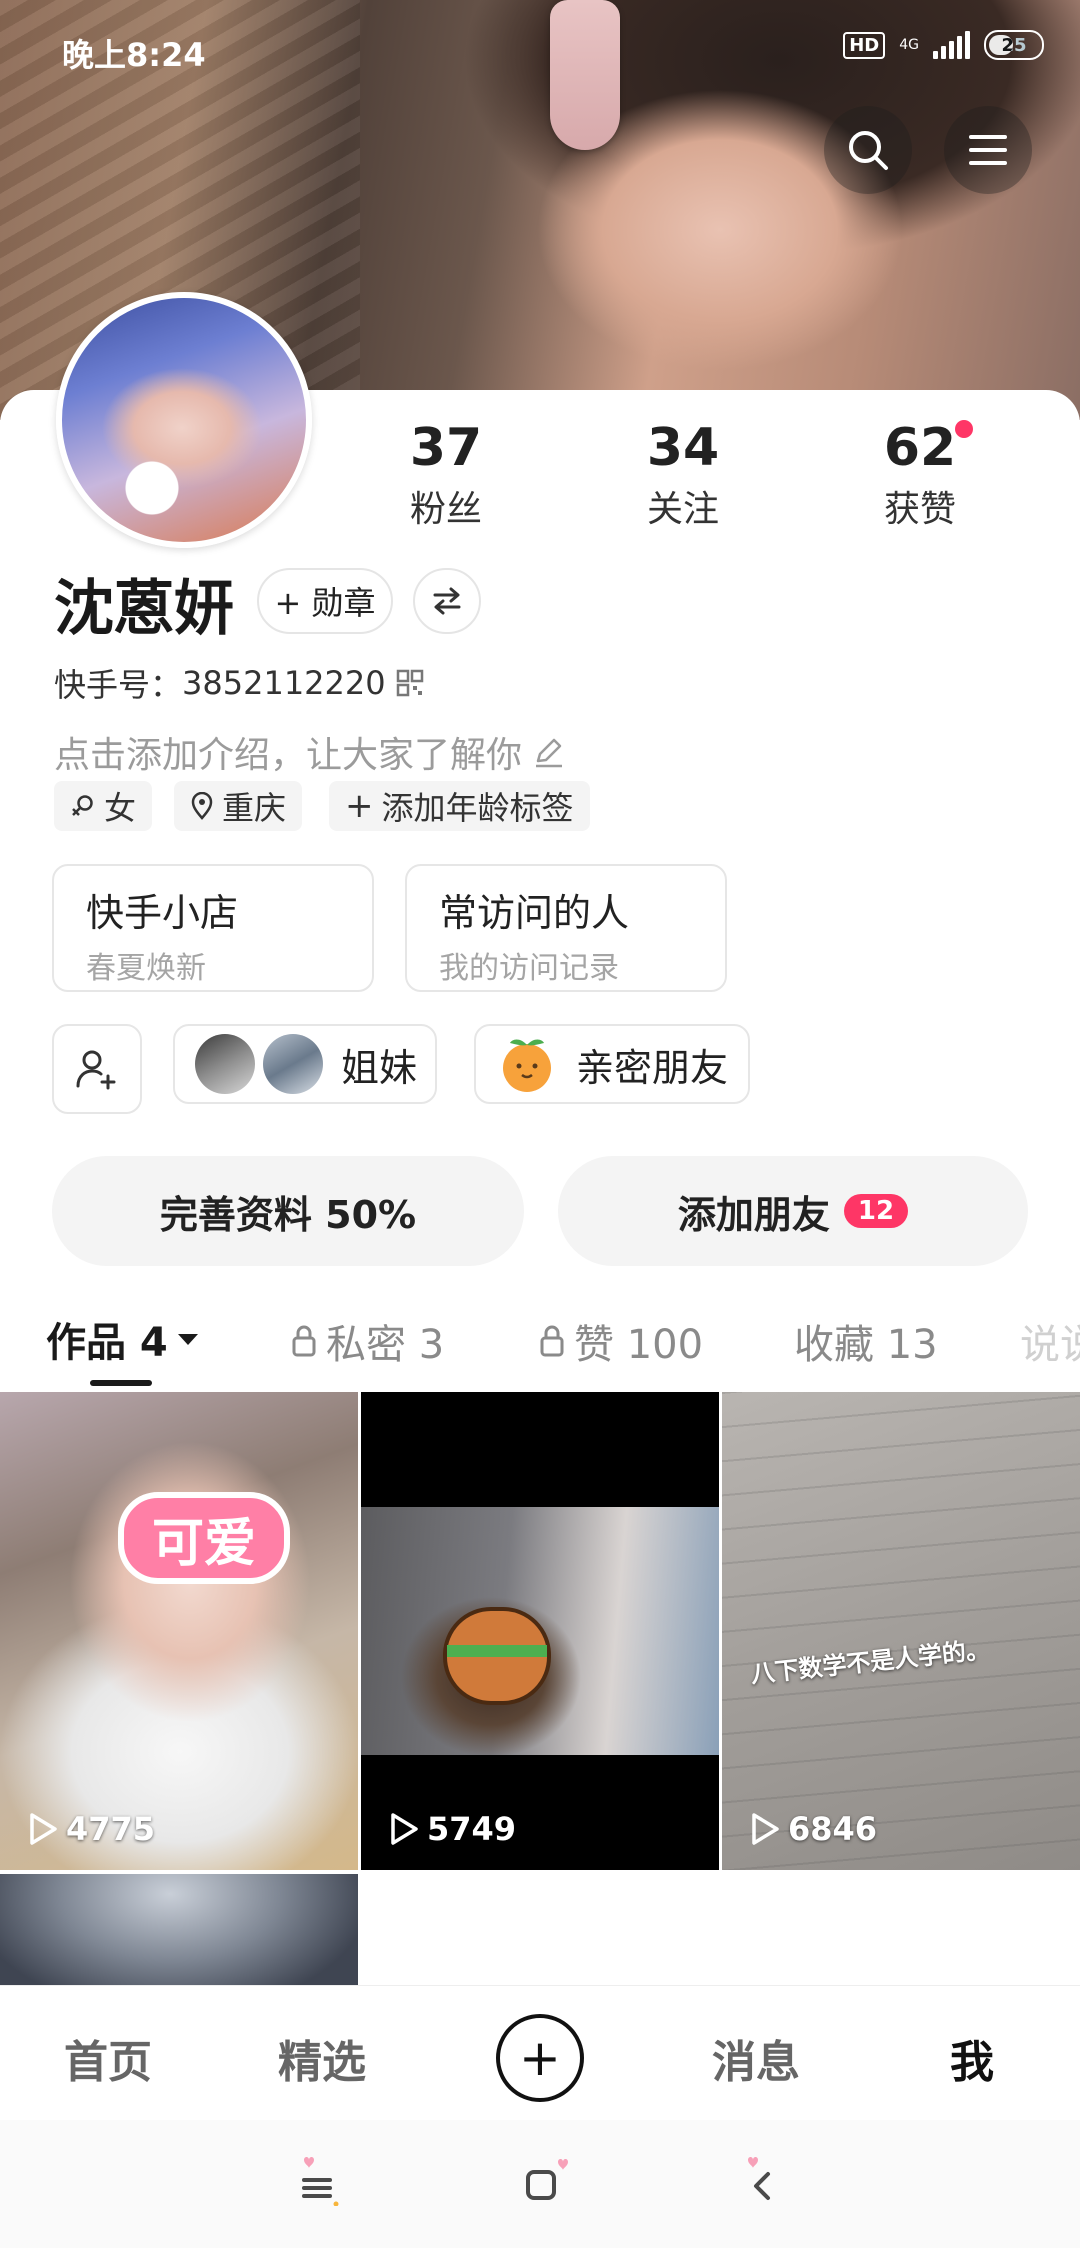 This screenshot has width=1080, height=2248. What do you see at coordinates (120, 808) in the screenshot?
I see `gender-label: 女` at bounding box center [120, 808].